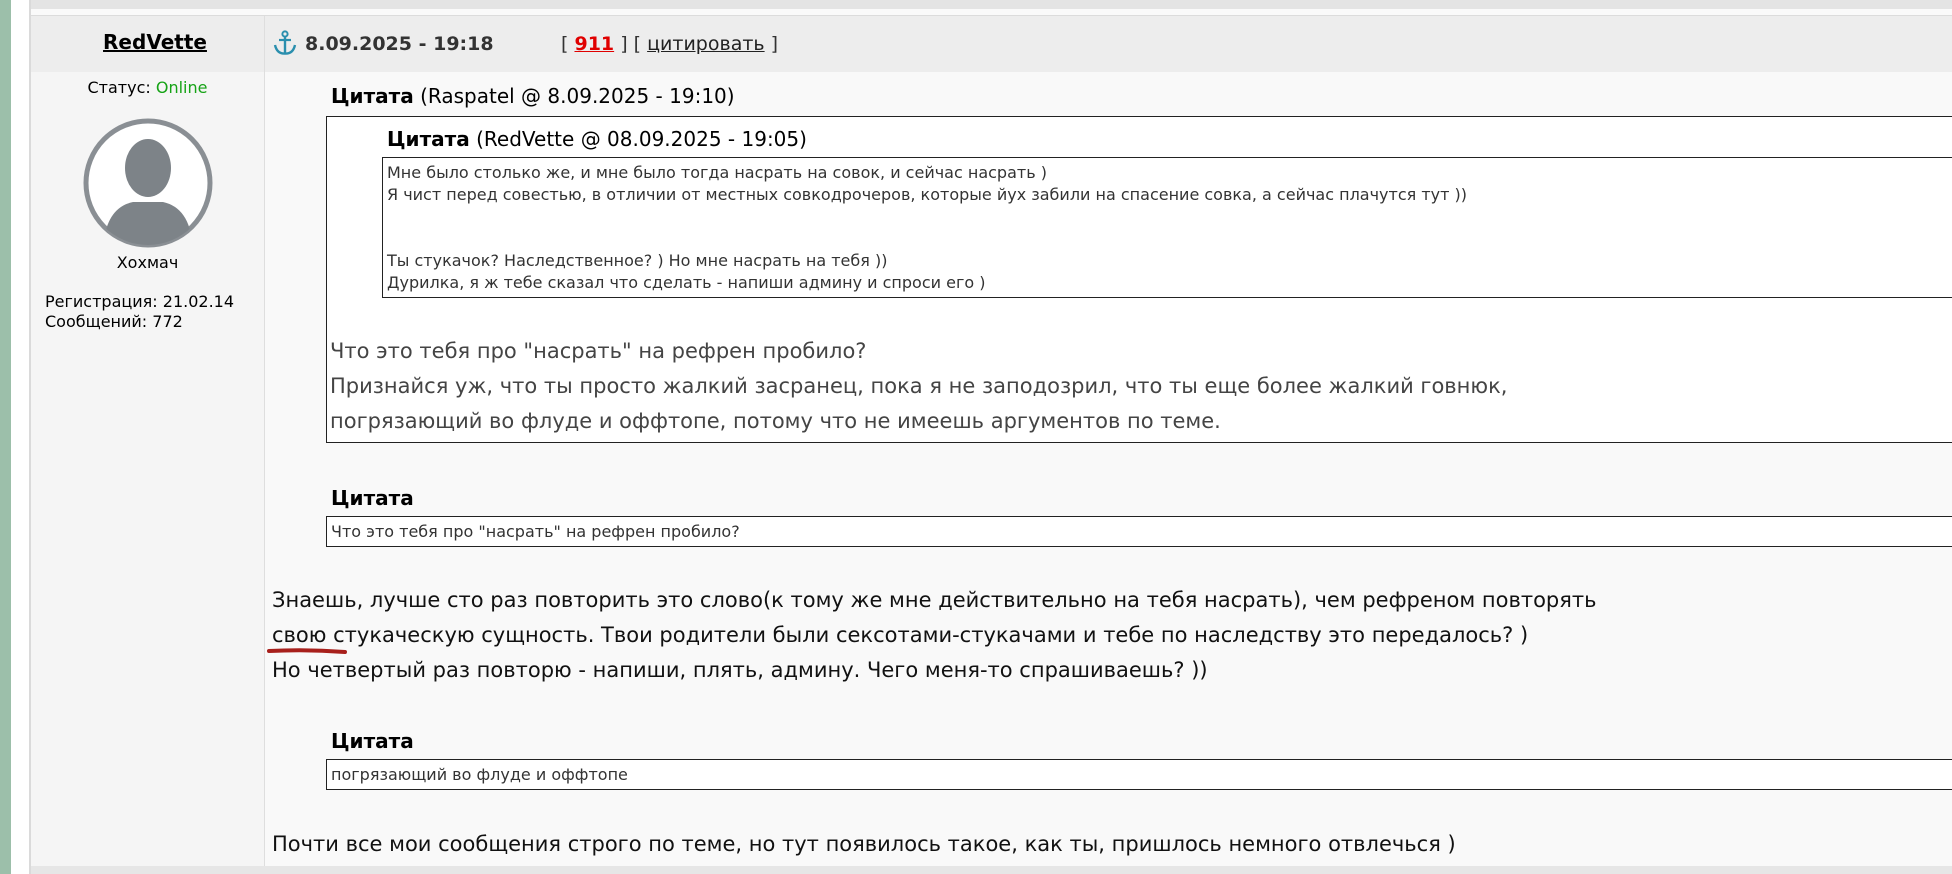  I want to click on user-status: Статус: Online, so click(147, 87).